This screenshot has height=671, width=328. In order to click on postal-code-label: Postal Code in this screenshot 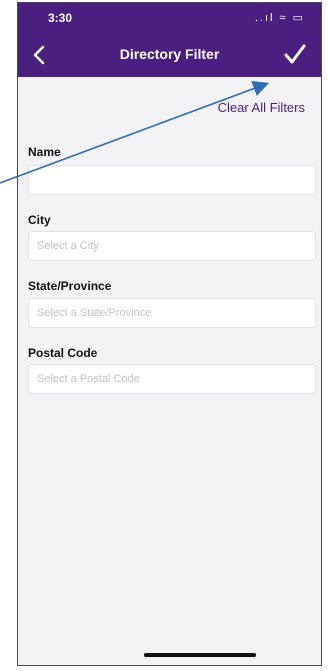, I will do `click(63, 353)`.